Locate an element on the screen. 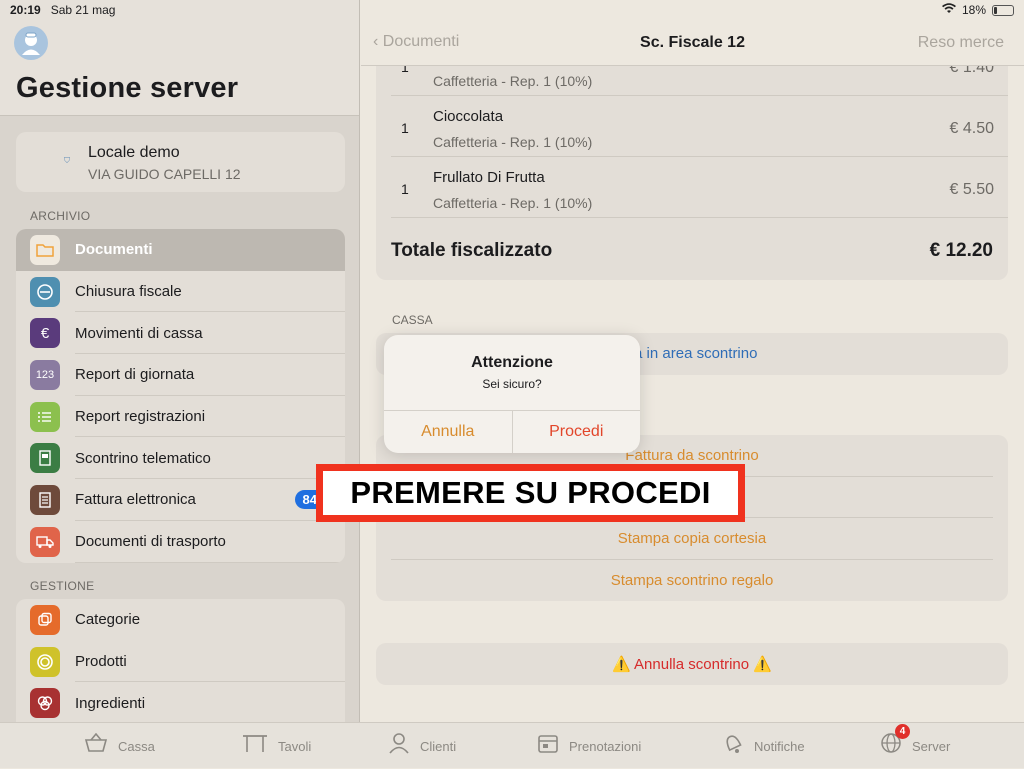 Image resolution: width=1024 pixels, height=769 pixels. wifi-icon is located at coordinates (948, 10).